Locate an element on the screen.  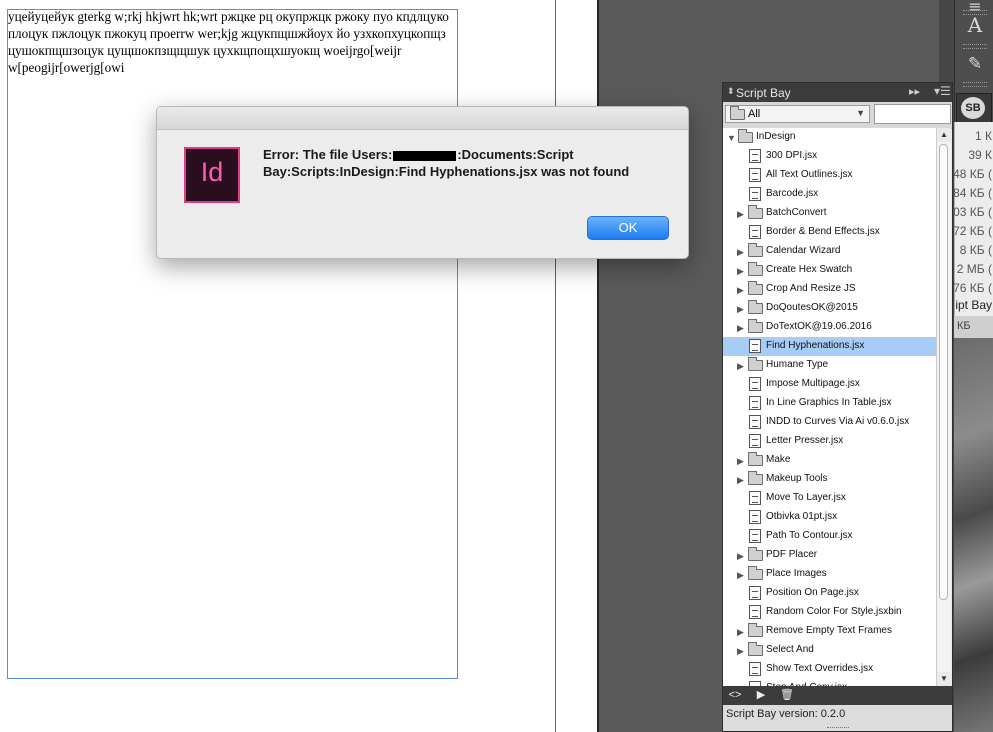
tree-item-label: Remove Empty Text Frames is located at coordinates (829, 630).